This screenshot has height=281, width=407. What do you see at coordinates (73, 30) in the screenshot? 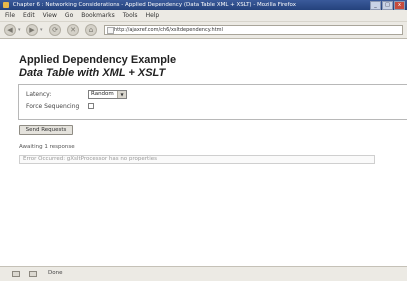
I see `stop-icon: ✕` at bounding box center [73, 30].